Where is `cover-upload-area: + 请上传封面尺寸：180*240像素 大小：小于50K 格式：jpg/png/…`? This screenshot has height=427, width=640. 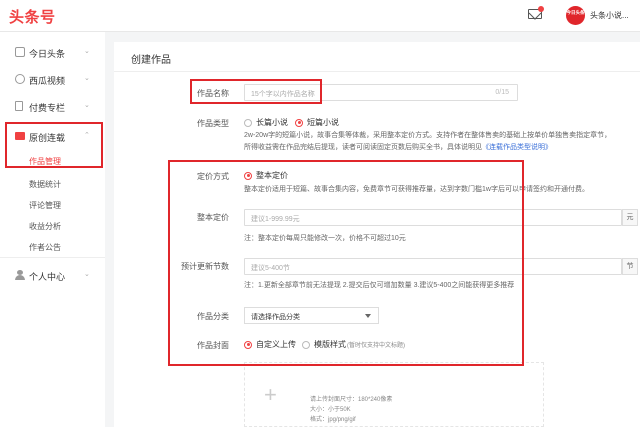 cover-upload-area: + 请上传封面尺寸：180*240像素 大小：小于50K 格式：jpg/png/… is located at coordinates (394, 394).